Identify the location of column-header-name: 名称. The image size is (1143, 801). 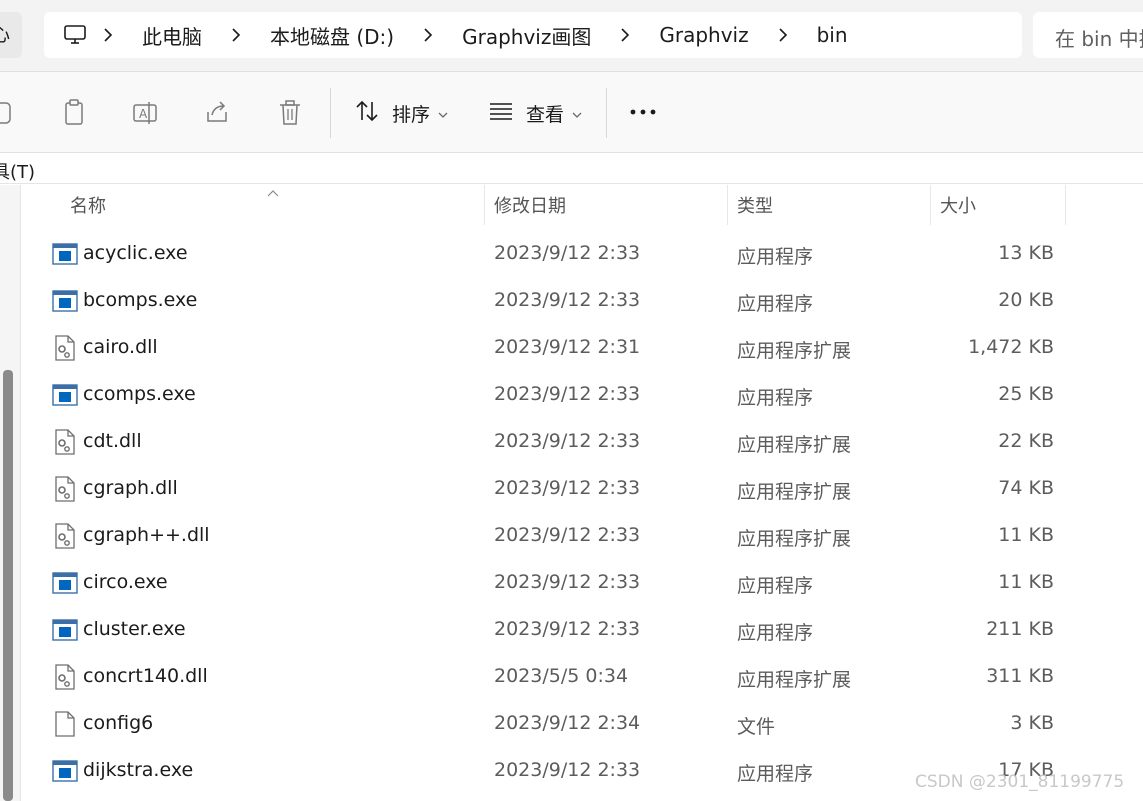
(83, 205).